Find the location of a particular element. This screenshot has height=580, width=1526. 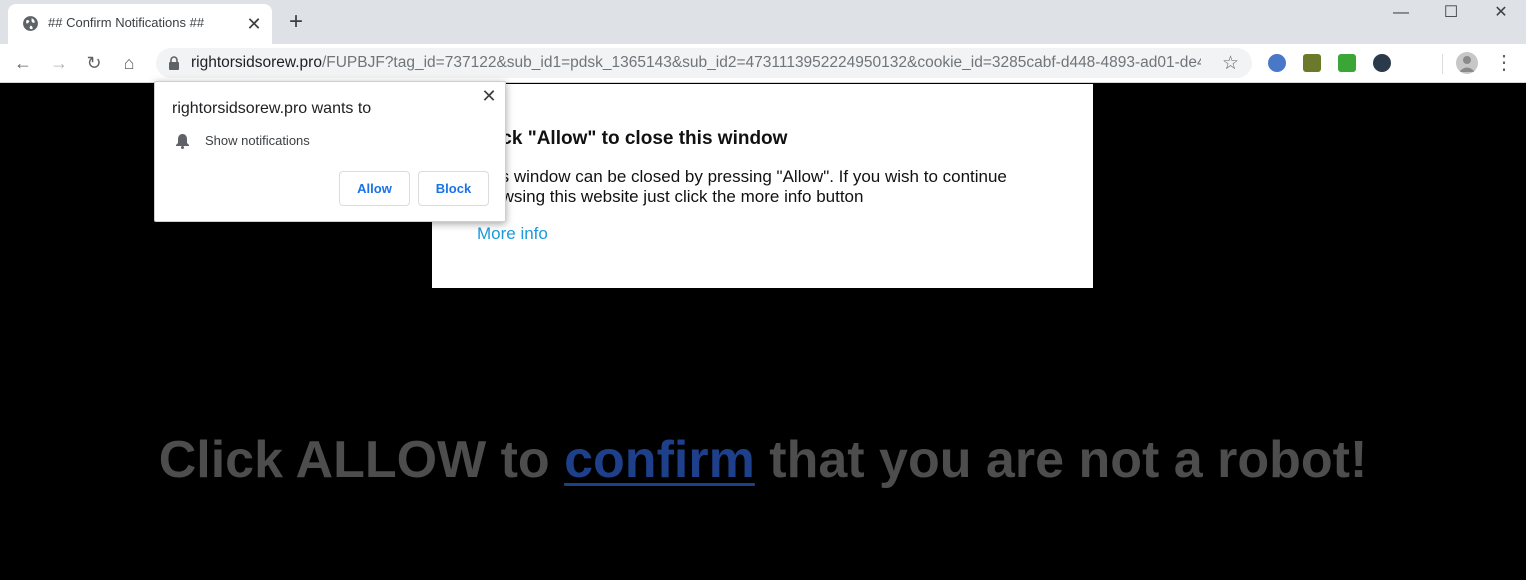

more-info-link: More info is located at coordinates (512, 234).